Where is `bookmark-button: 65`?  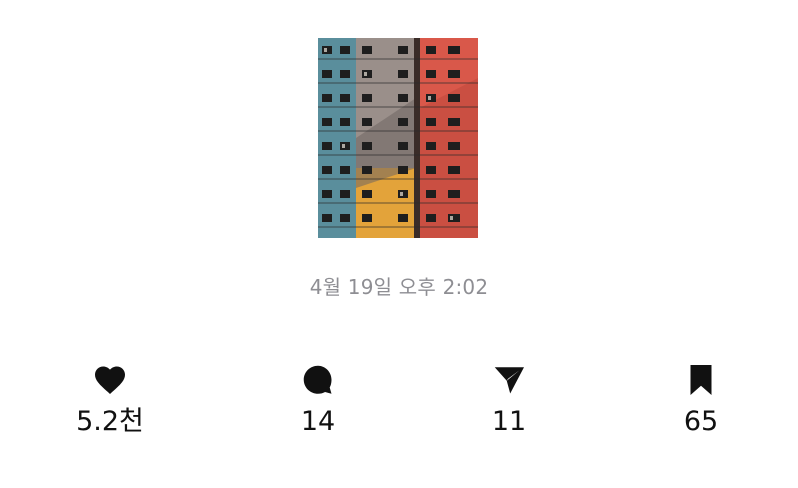
bookmark-button: 65 is located at coordinates (701, 407).